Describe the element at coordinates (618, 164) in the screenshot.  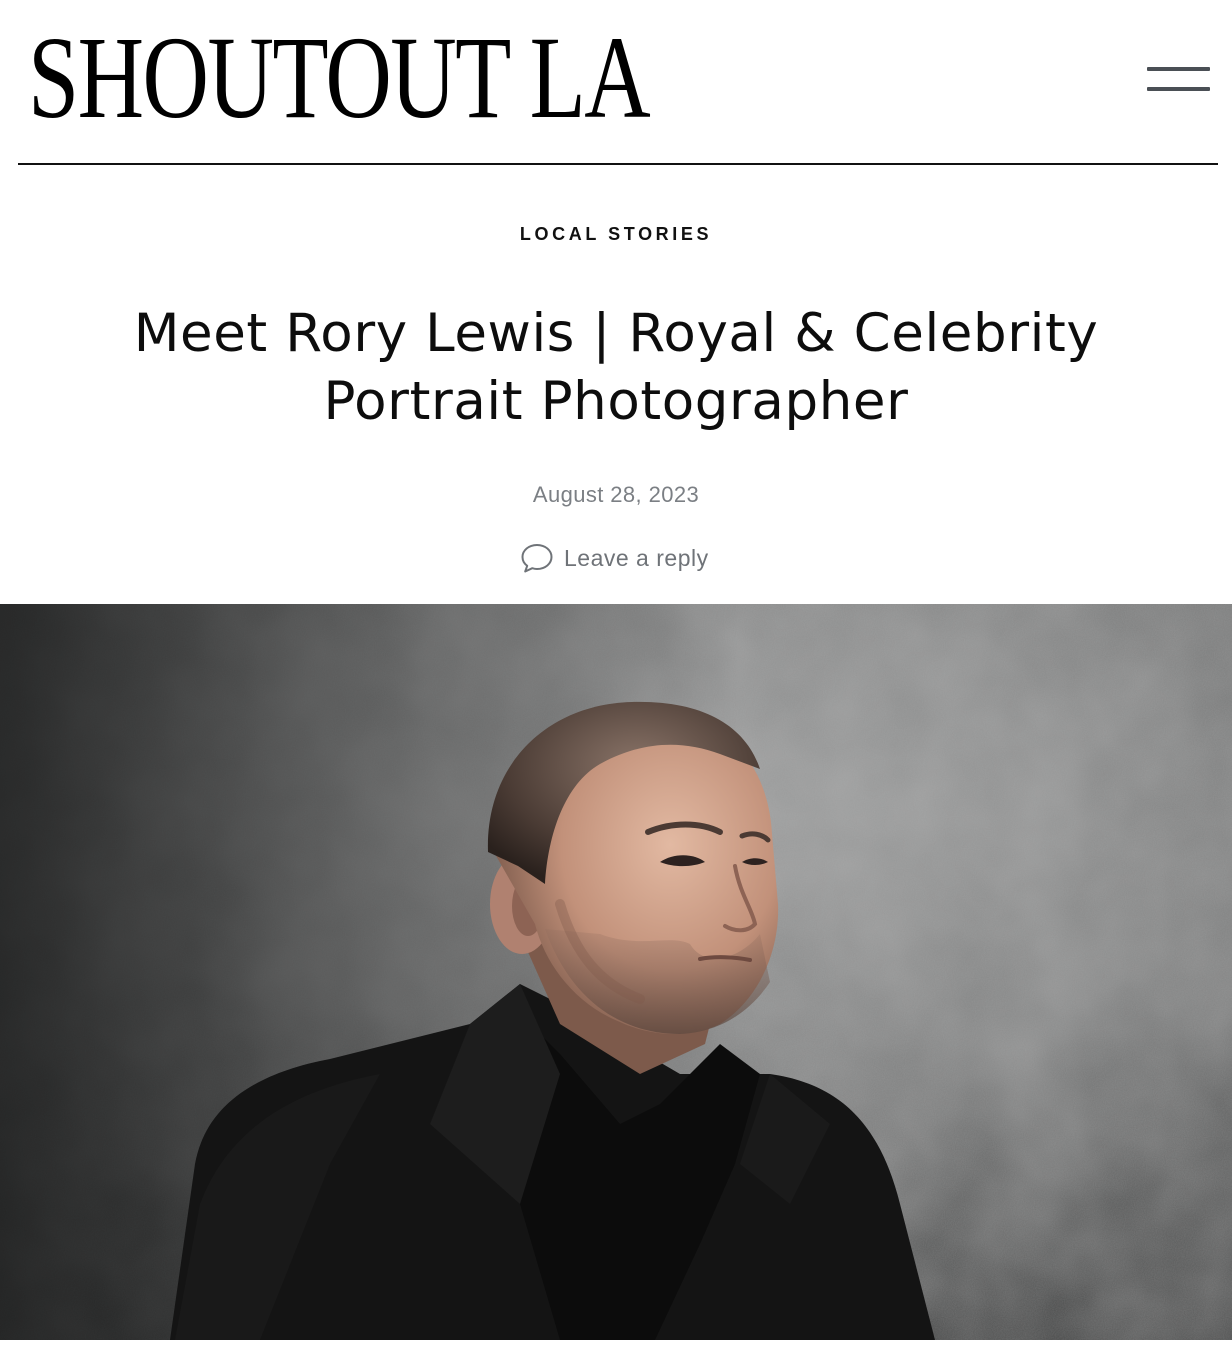
I see `header-divider` at that location.